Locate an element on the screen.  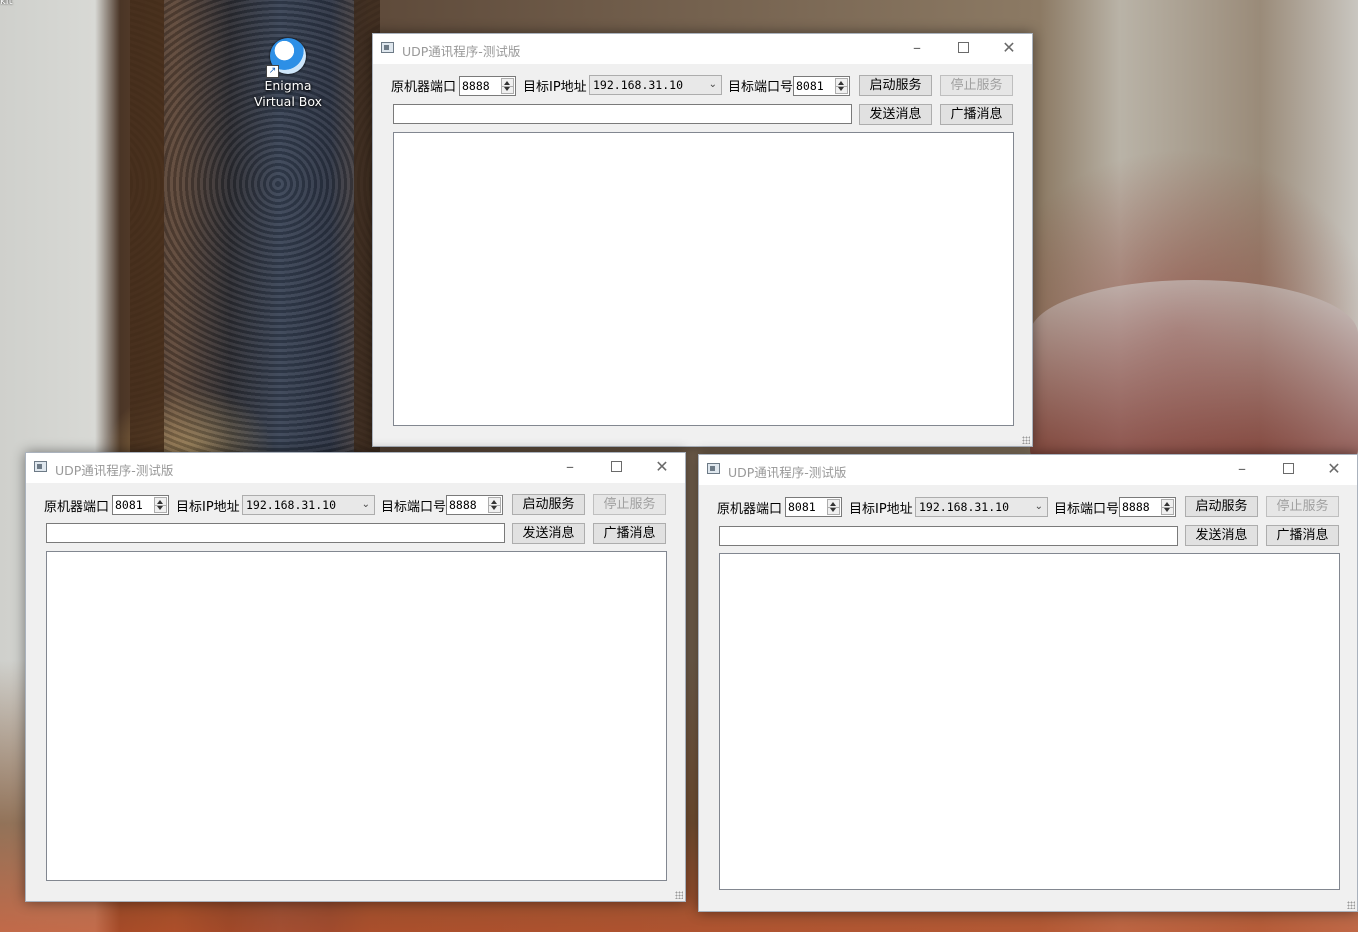
local-port-spinbox: 8888 is located at coordinates (487, 86).